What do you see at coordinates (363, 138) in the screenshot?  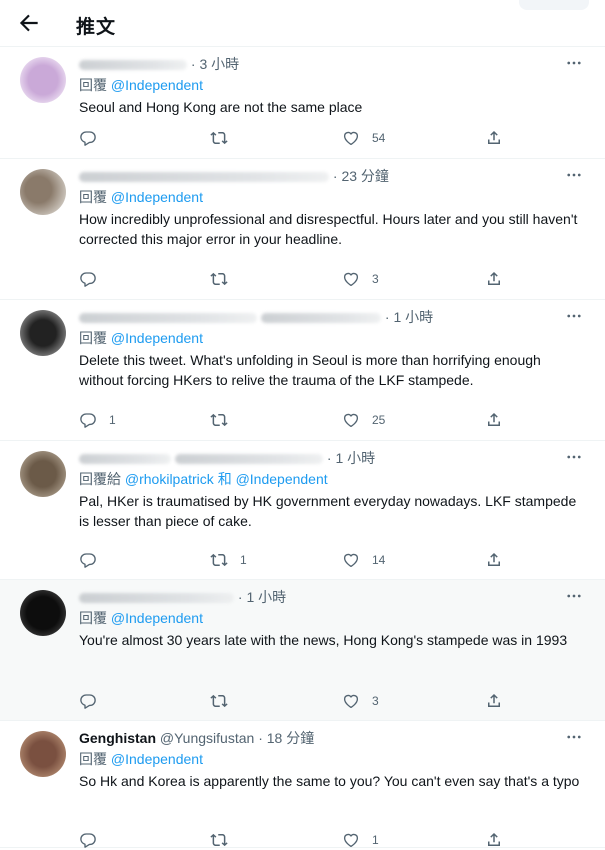 I see `like-button: 54` at bounding box center [363, 138].